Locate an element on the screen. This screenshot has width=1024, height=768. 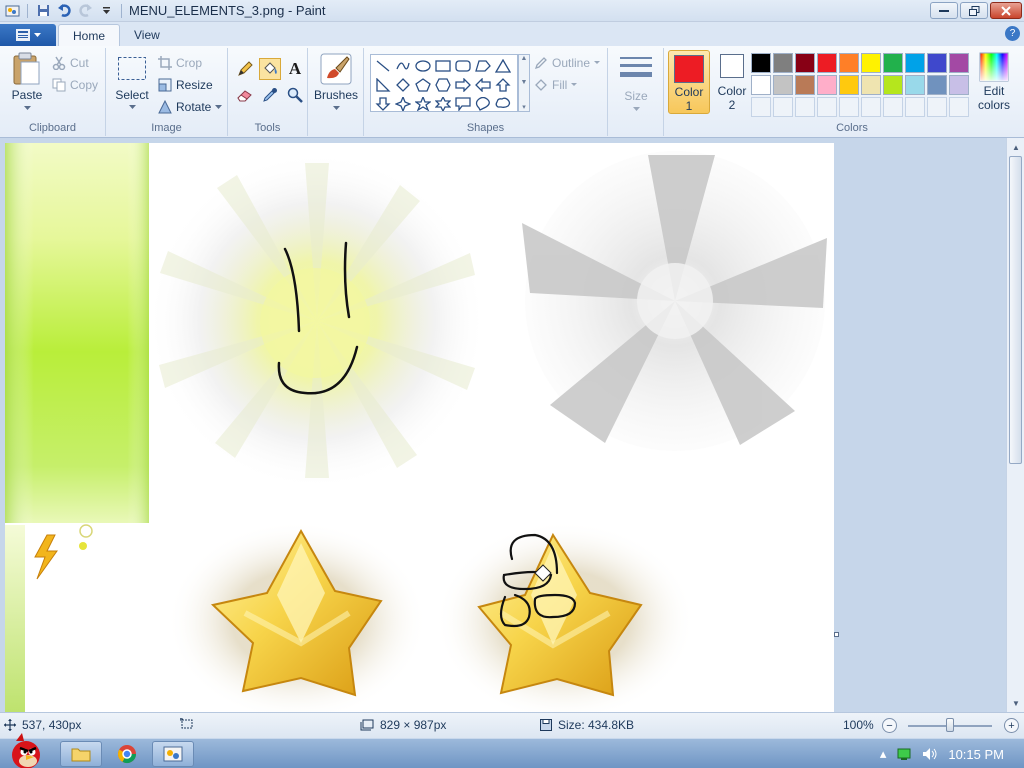
text-icon: A is located at coordinates (295, 69).